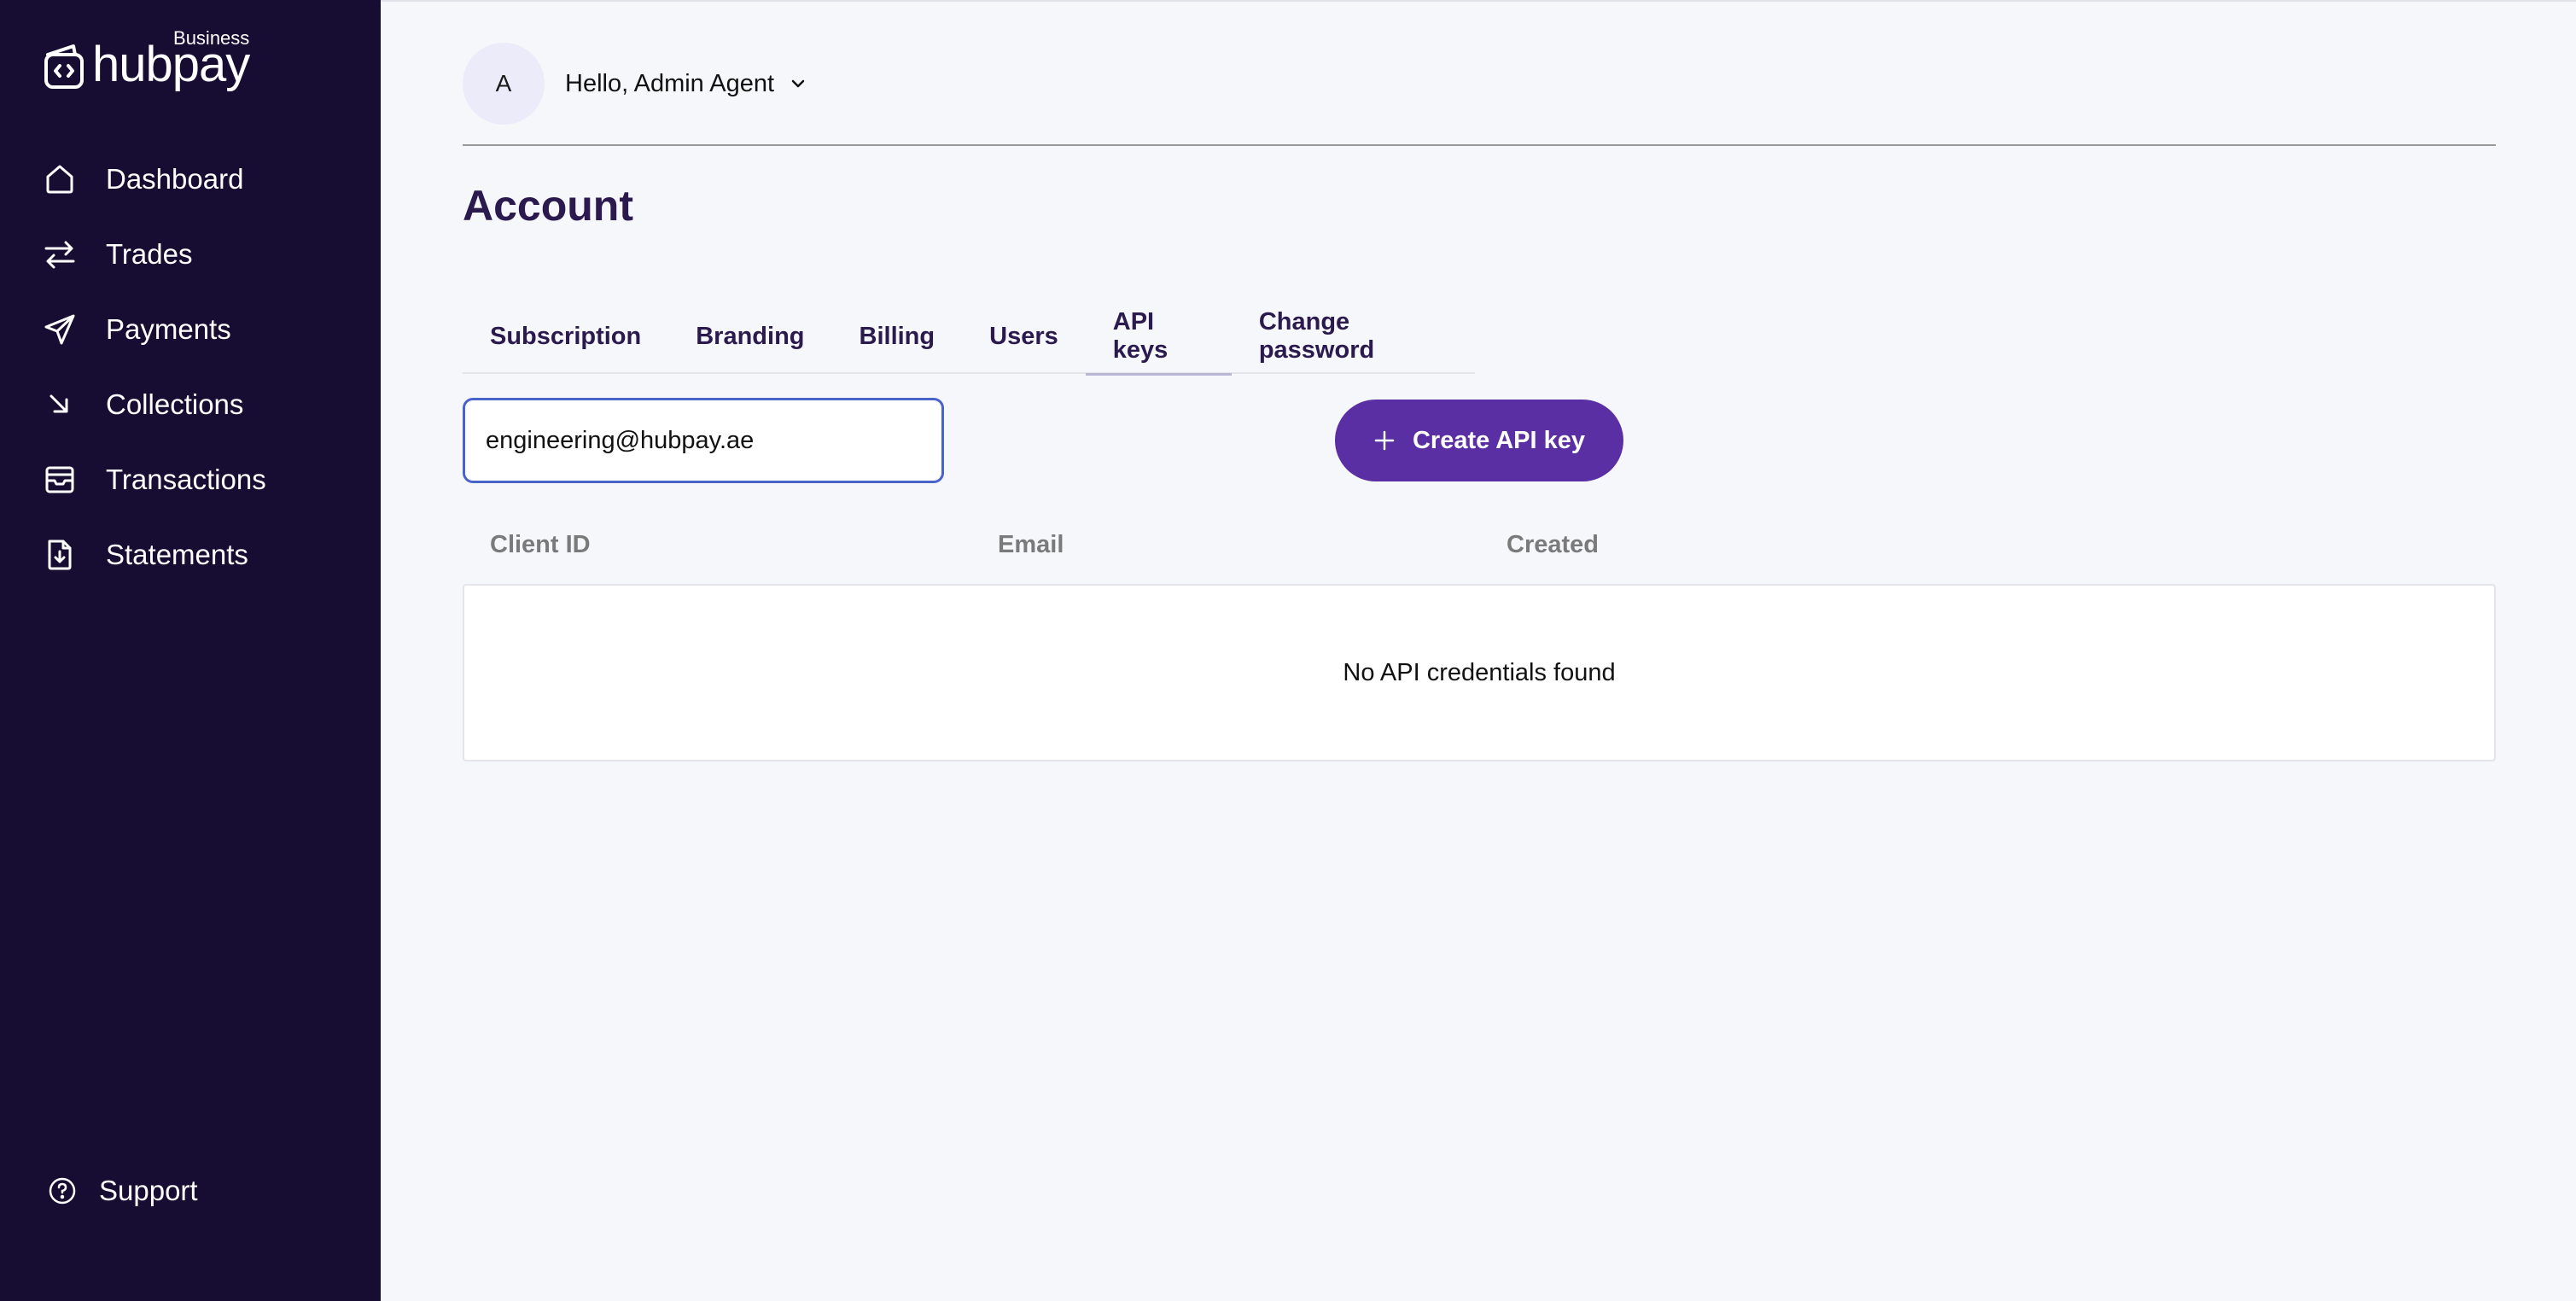 The height and width of the screenshot is (1301, 2576). What do you see at coordinates (1478, 1) in the screenshot?
I see `top-border` at bounding box center [1478, 1].